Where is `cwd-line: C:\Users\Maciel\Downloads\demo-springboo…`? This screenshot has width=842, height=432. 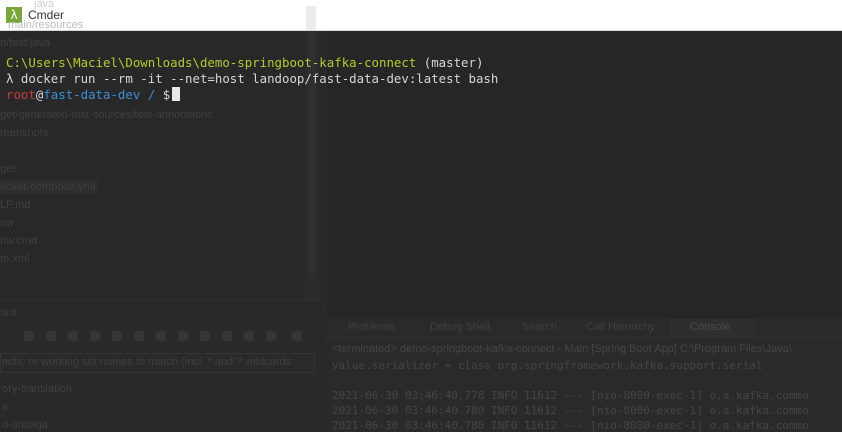 cwd-line: C:\Users\Maciel\Downloads\demo-springboo… is located at coordinates (244, 63).